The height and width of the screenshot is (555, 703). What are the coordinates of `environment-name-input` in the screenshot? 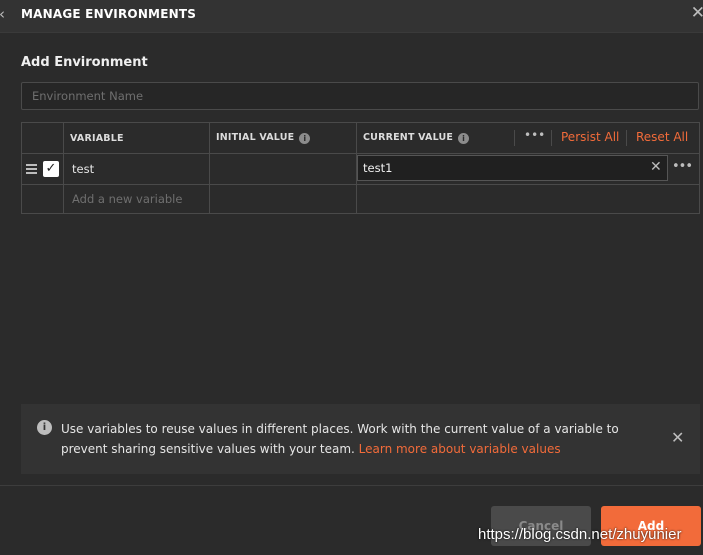 It's located at (360, 96).